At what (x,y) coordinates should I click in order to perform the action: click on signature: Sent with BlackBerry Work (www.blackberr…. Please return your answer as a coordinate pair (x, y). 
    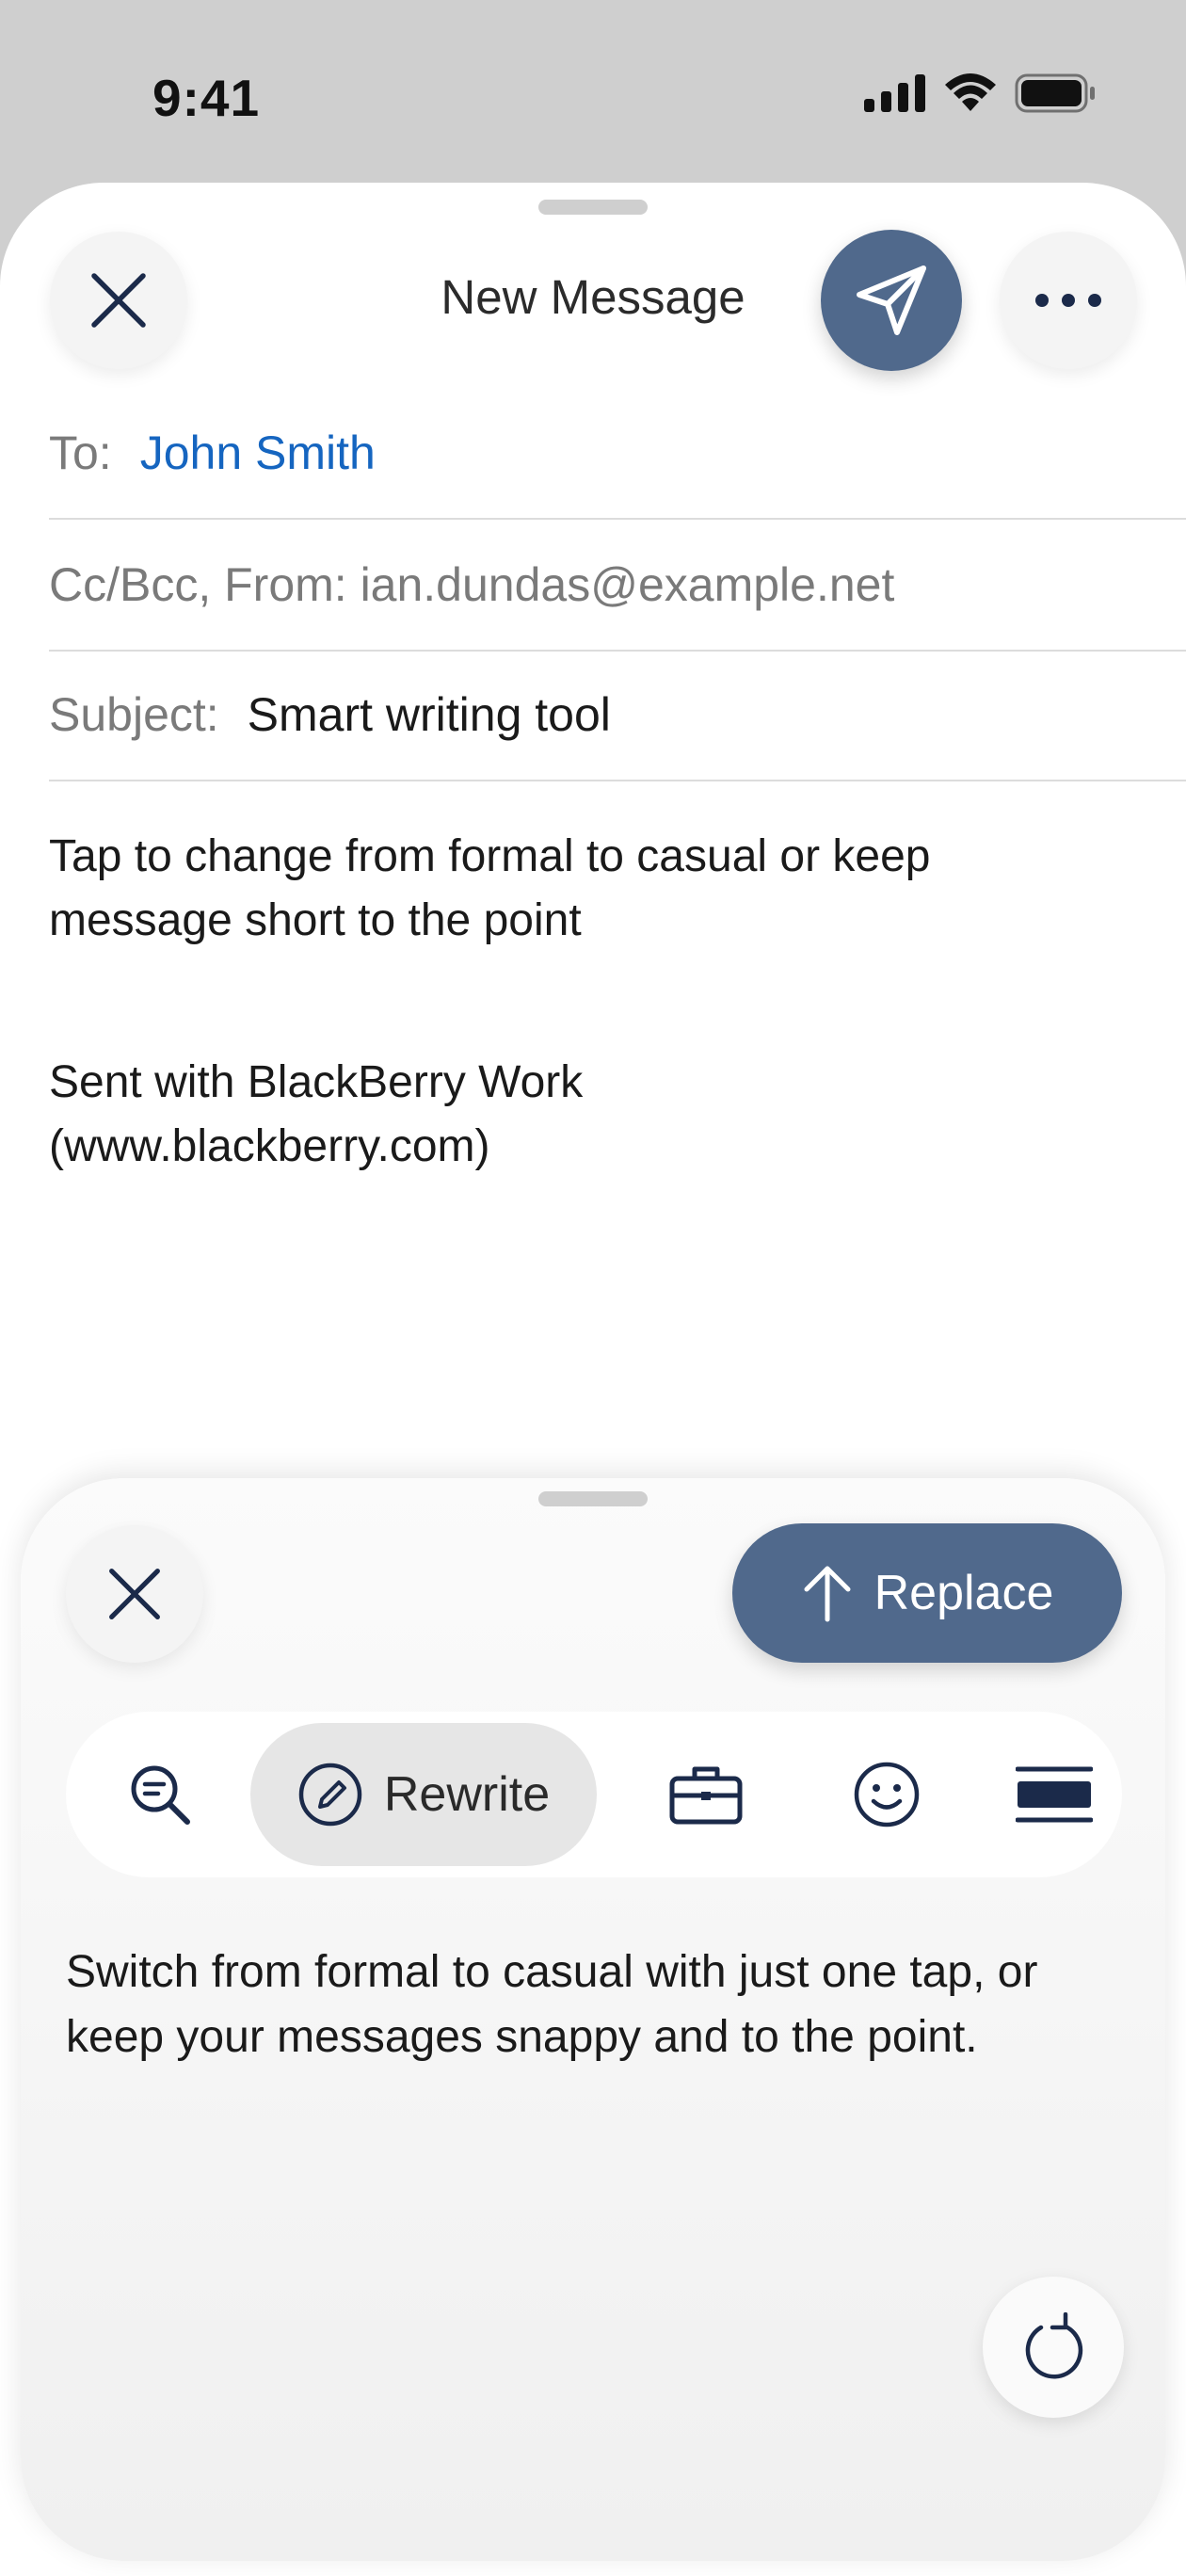
    Looking at the image, I should click on (595, 1115).